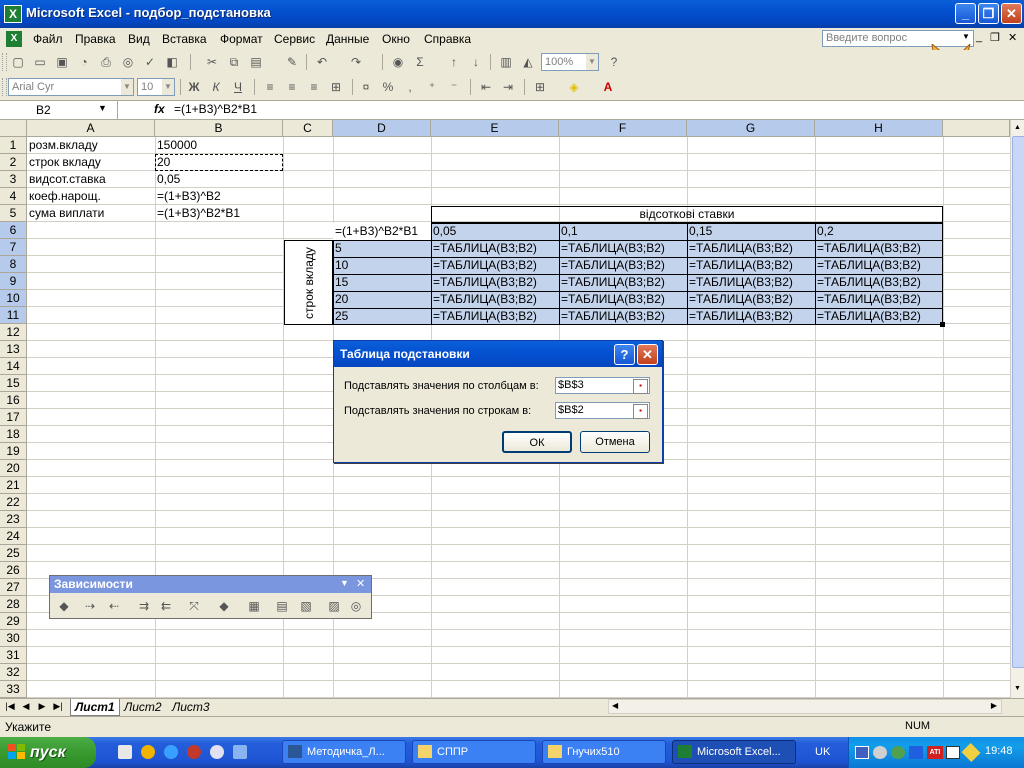  Describe the element at coordinates (495, 231) in the screenshot. I see `cell-e6: 0,05` at that location.